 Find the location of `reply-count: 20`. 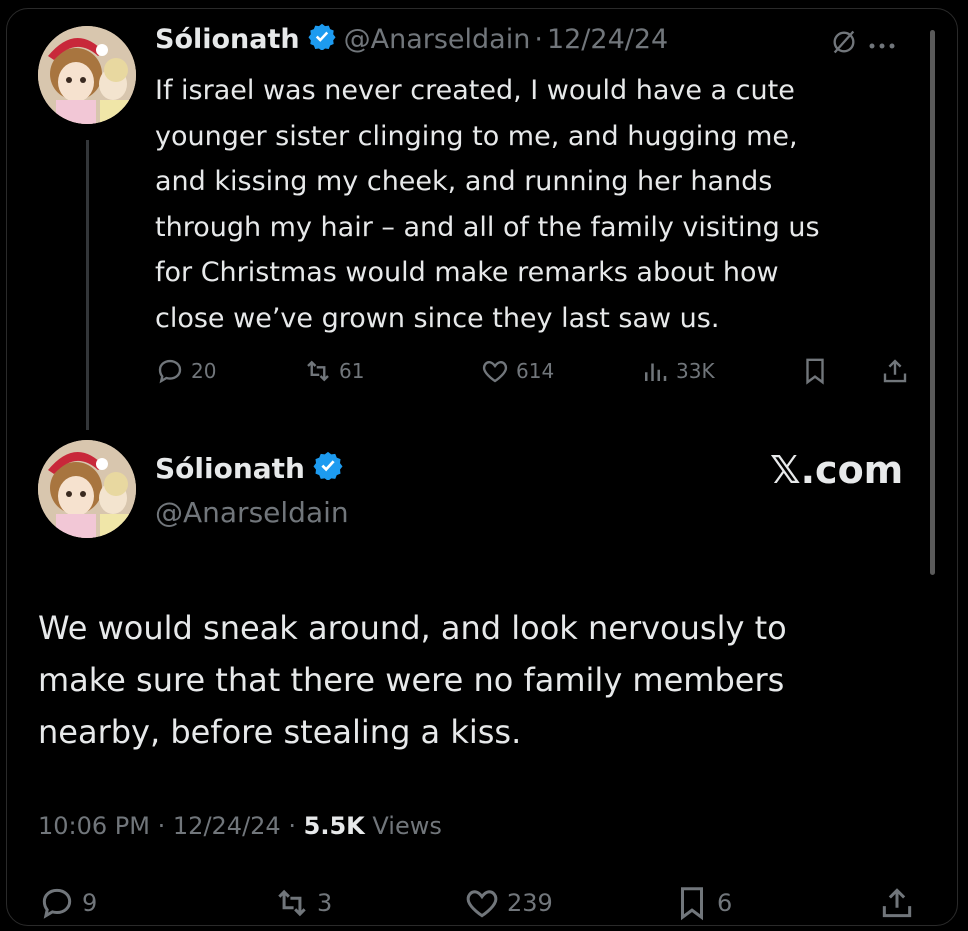

reply-count: 20 is located at coordinates (204, 371).